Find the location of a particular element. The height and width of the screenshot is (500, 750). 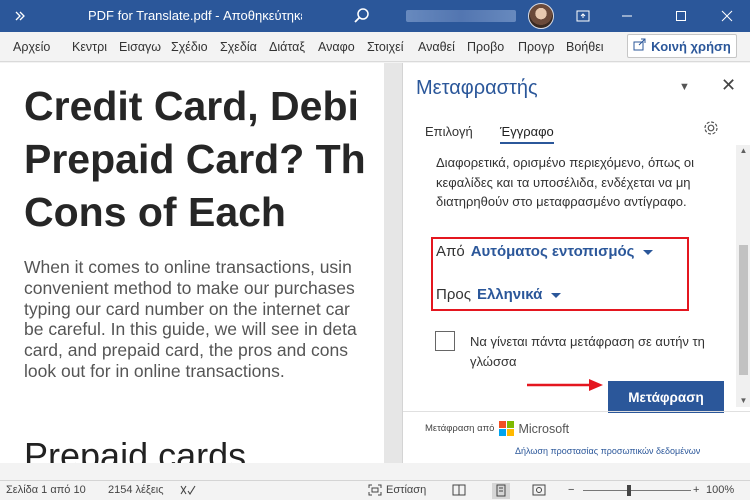

account-name-redacted is located at coordinates (461, 16).